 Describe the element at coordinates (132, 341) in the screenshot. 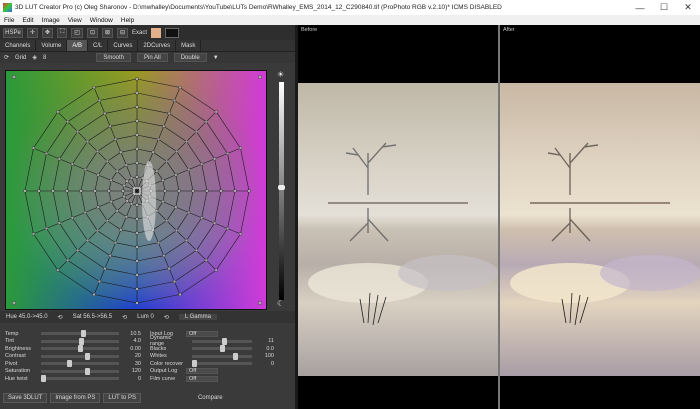

I see `adjust-value: 4.0` at that location.